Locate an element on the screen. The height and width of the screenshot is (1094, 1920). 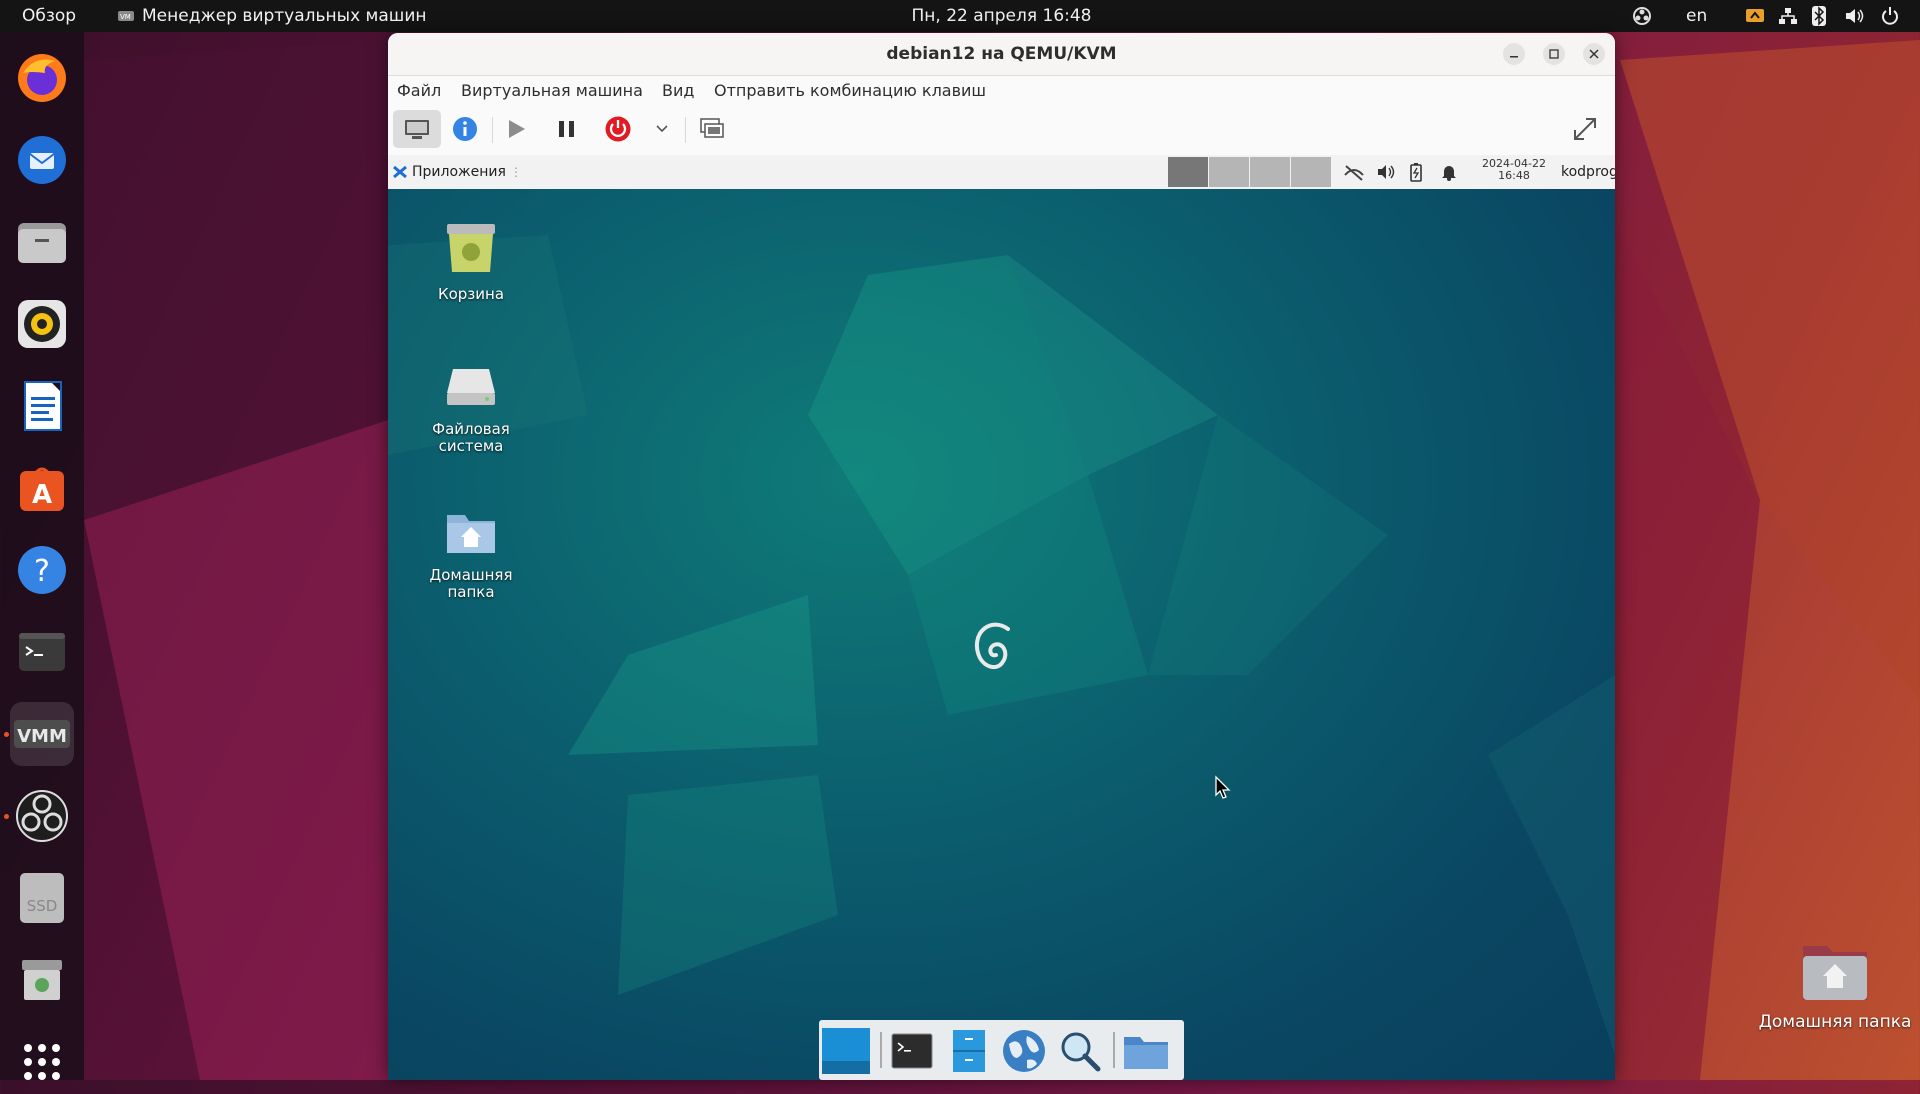
info-icon is located at coordinates (465, 129).